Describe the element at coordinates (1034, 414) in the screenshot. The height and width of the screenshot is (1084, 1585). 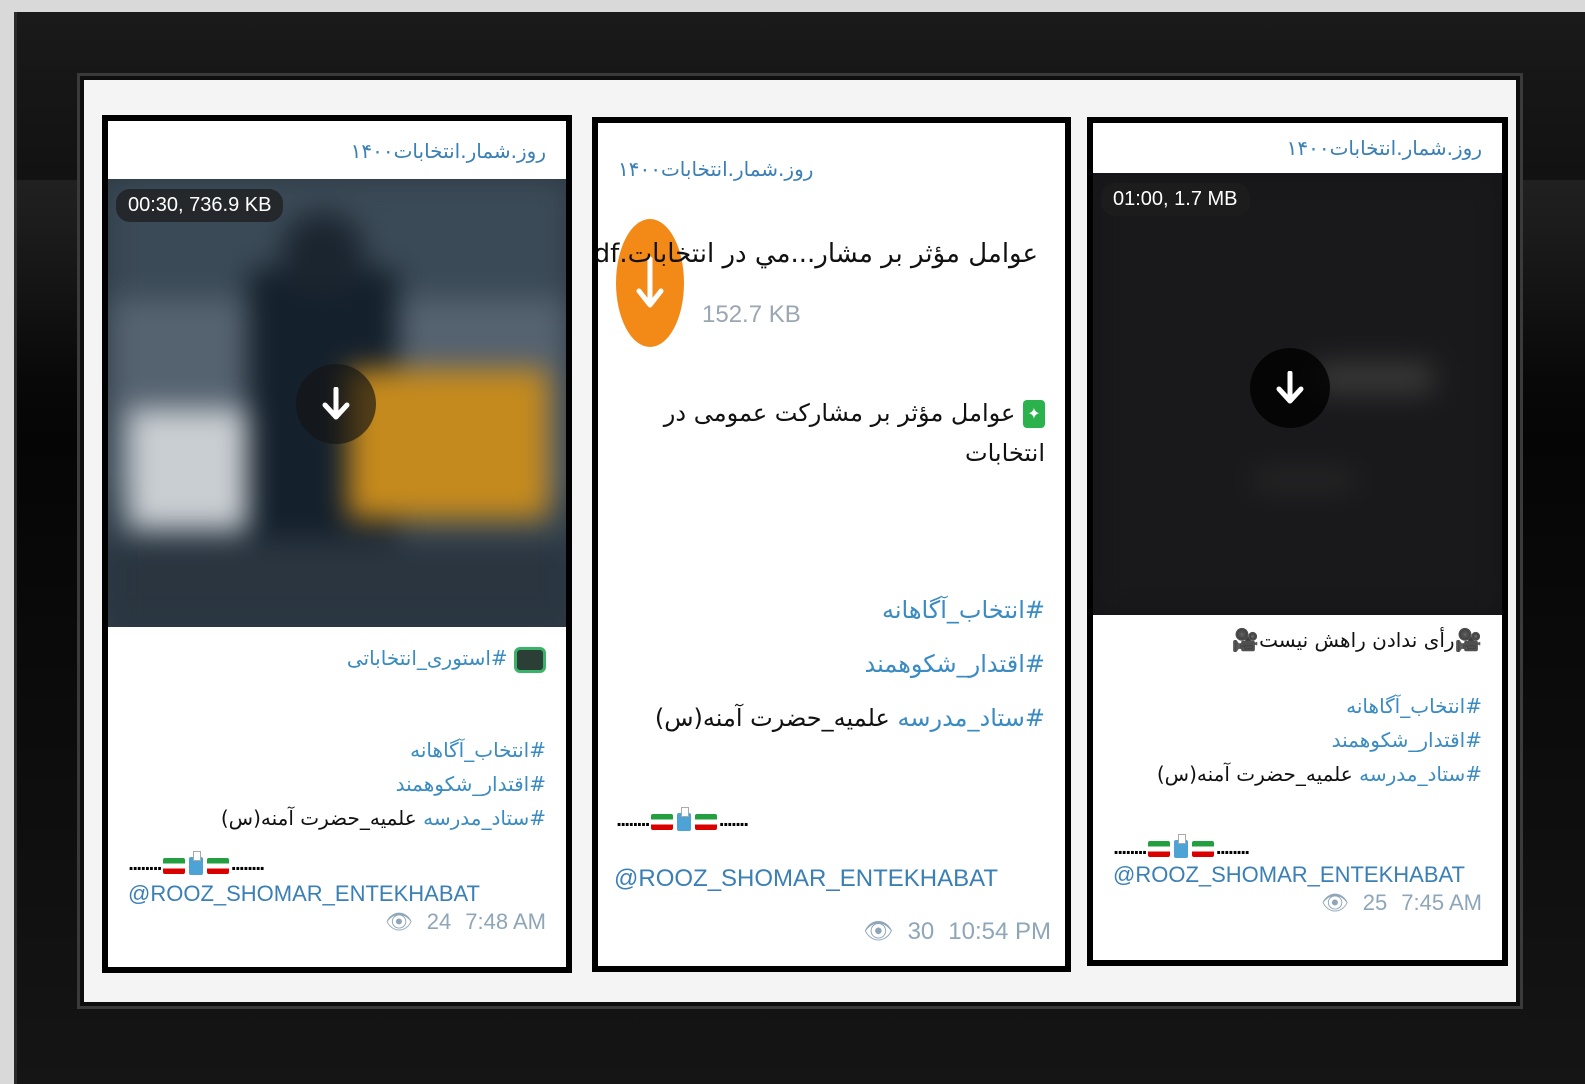
I see `sparkle-badge-icon: ✦` at that location.